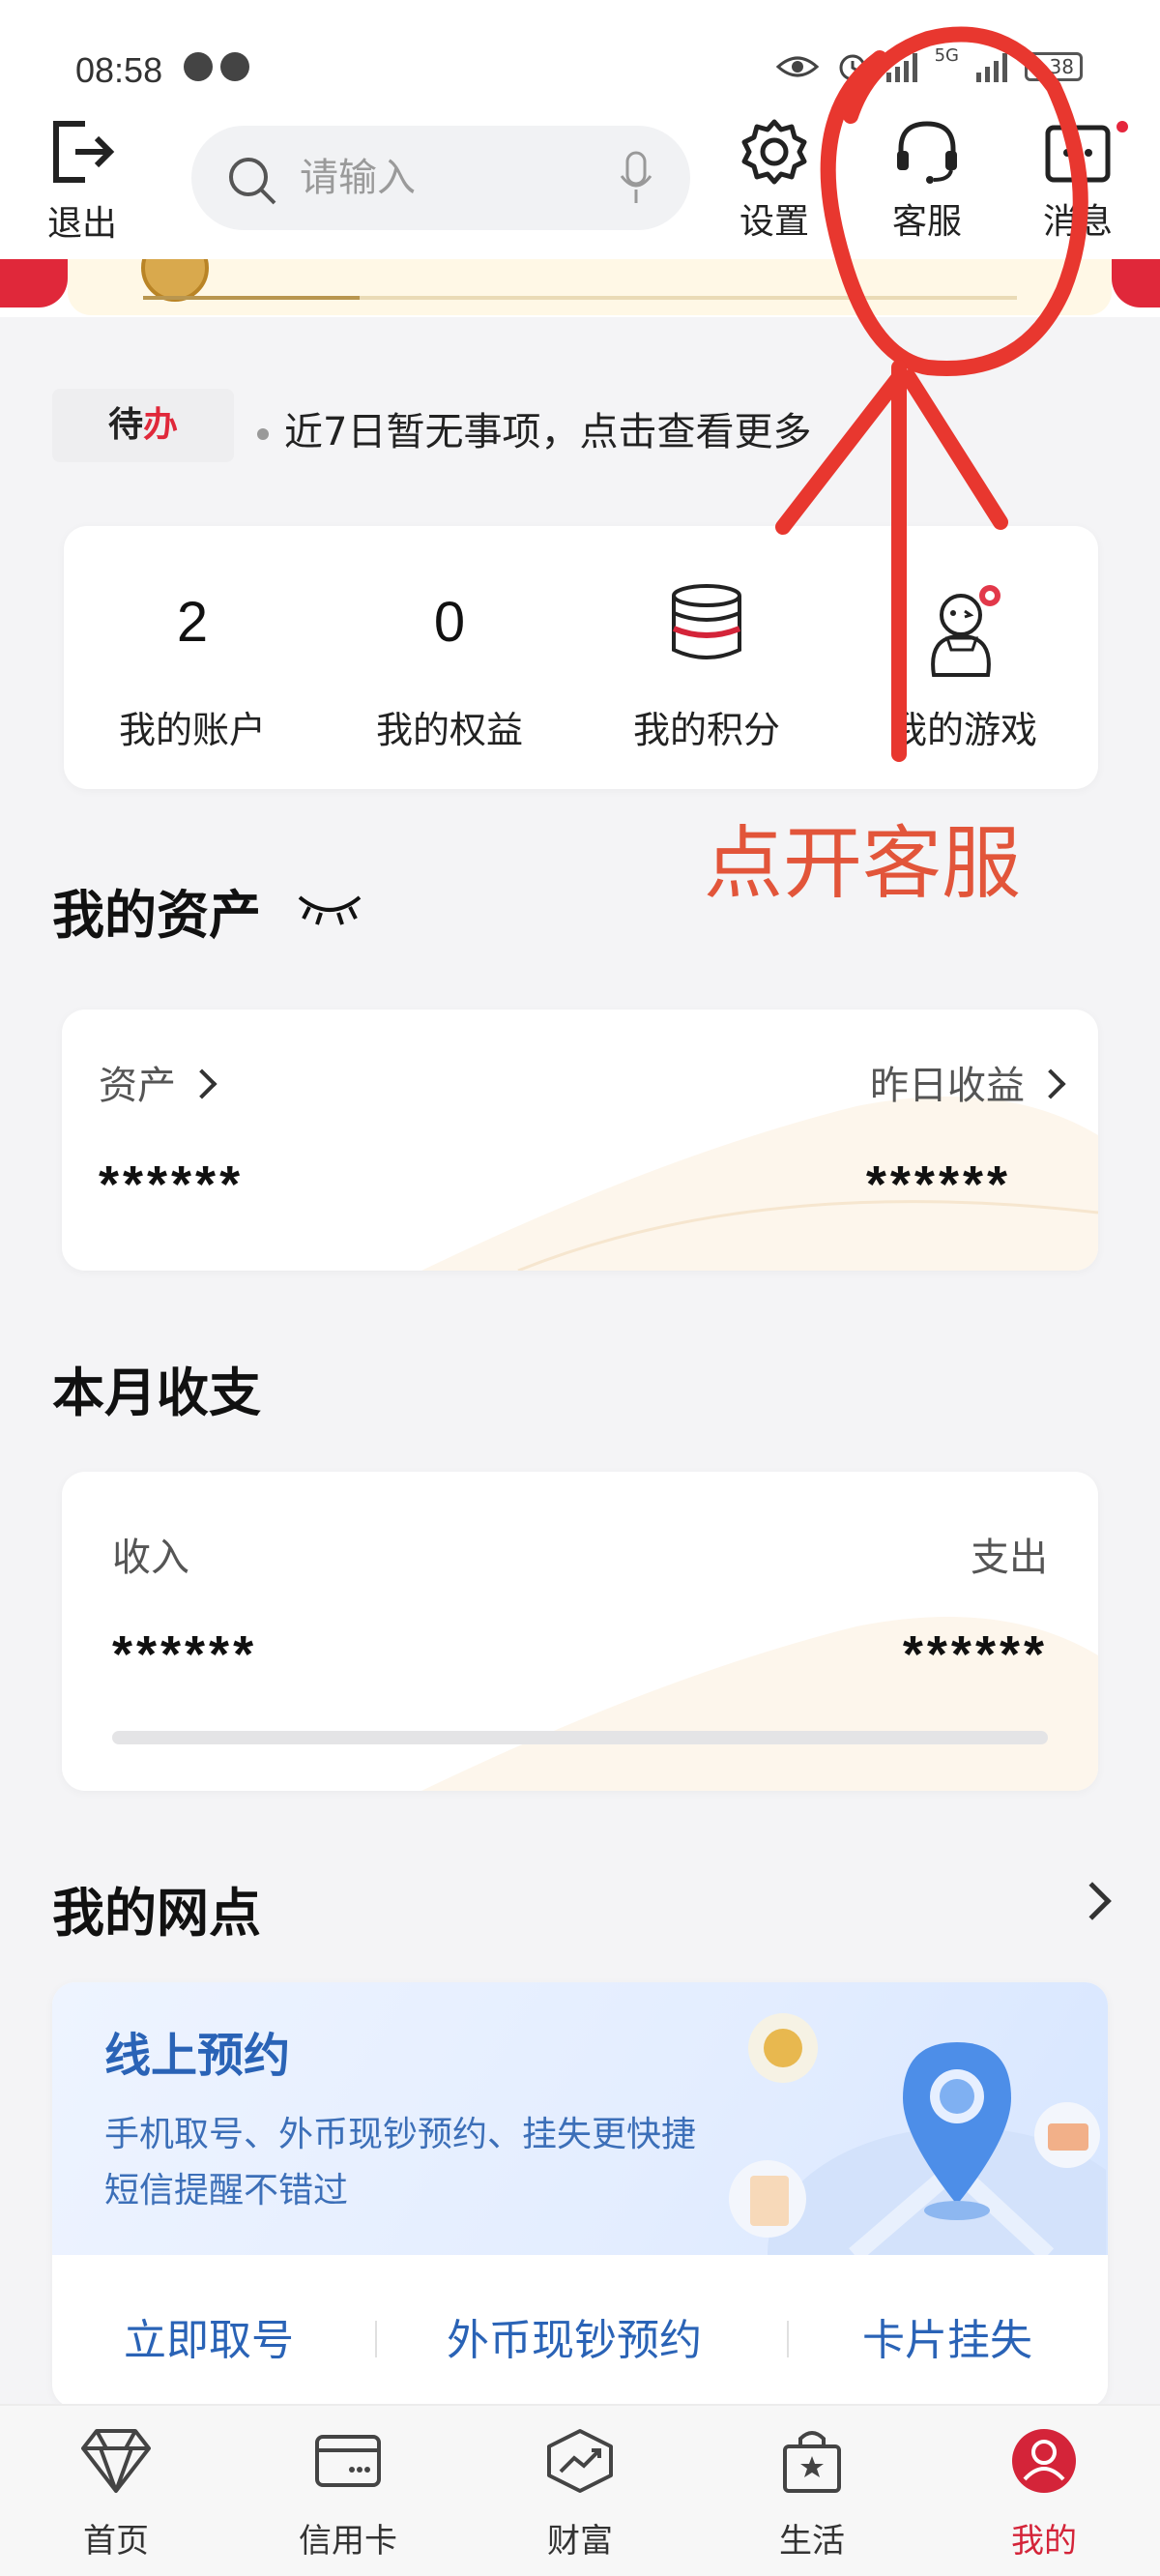  Describe the element at coordinates (209, 2336) in the screenshot. I see `take-number-button: 立即取号` at that location.